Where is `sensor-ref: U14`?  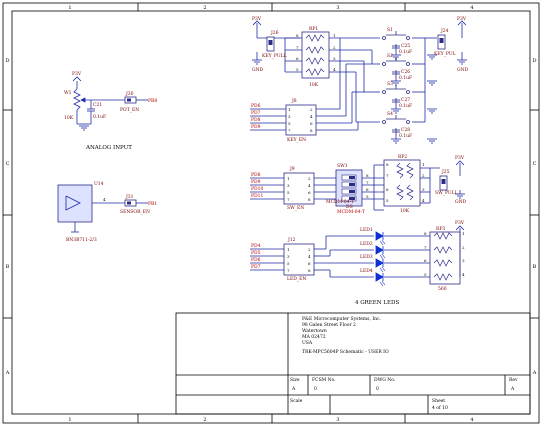
sensor-ref: U14 is located at coordinates (99, 184).